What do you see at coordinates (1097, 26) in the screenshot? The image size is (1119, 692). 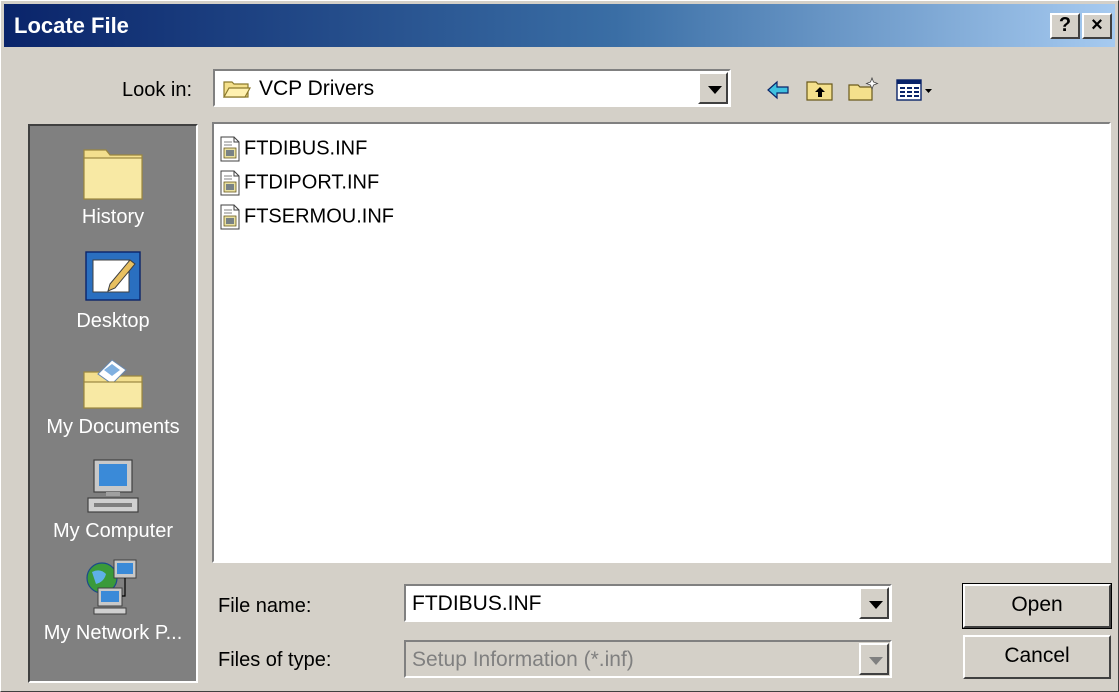 I see `close-button: ×` at bounding box center [1097, 26].